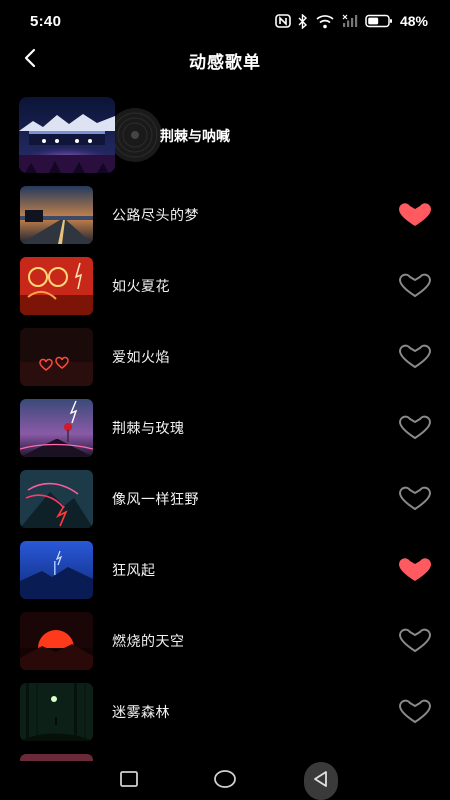 This screenshot has width=450, height=800. I want to click on circle-icon, so click(225, 781).